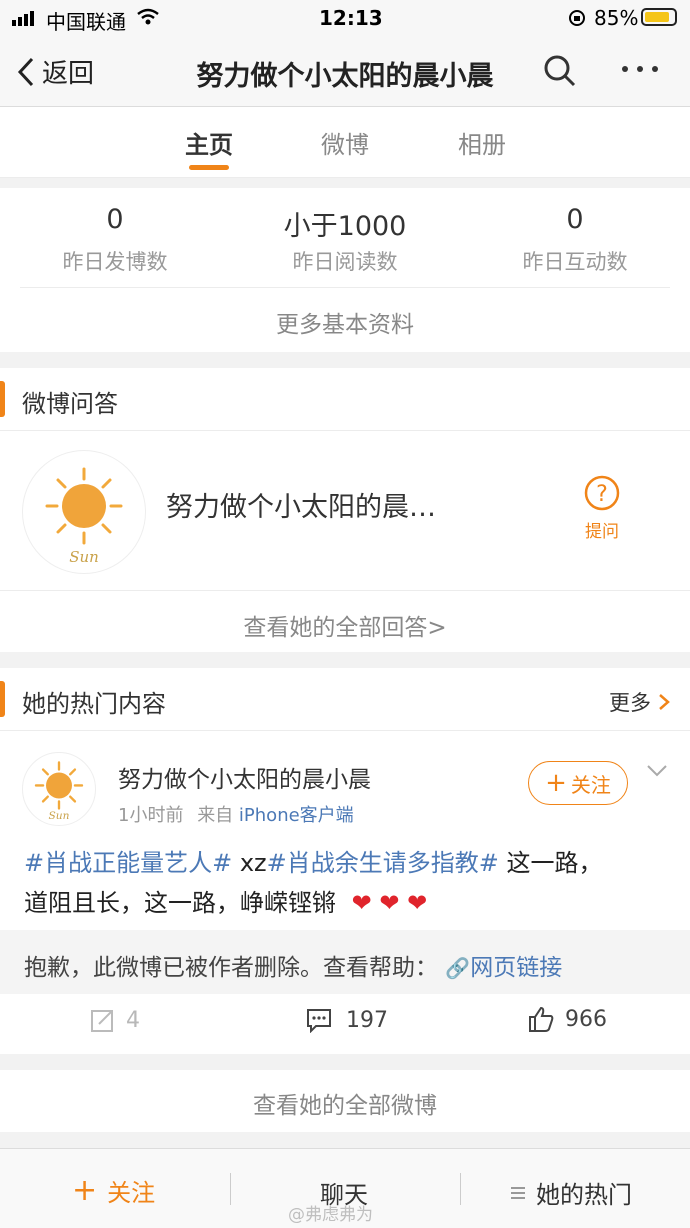 The height and width of the screenshot is (1228, 690). I want to click on chevron-down-icon, so click(657, 771).